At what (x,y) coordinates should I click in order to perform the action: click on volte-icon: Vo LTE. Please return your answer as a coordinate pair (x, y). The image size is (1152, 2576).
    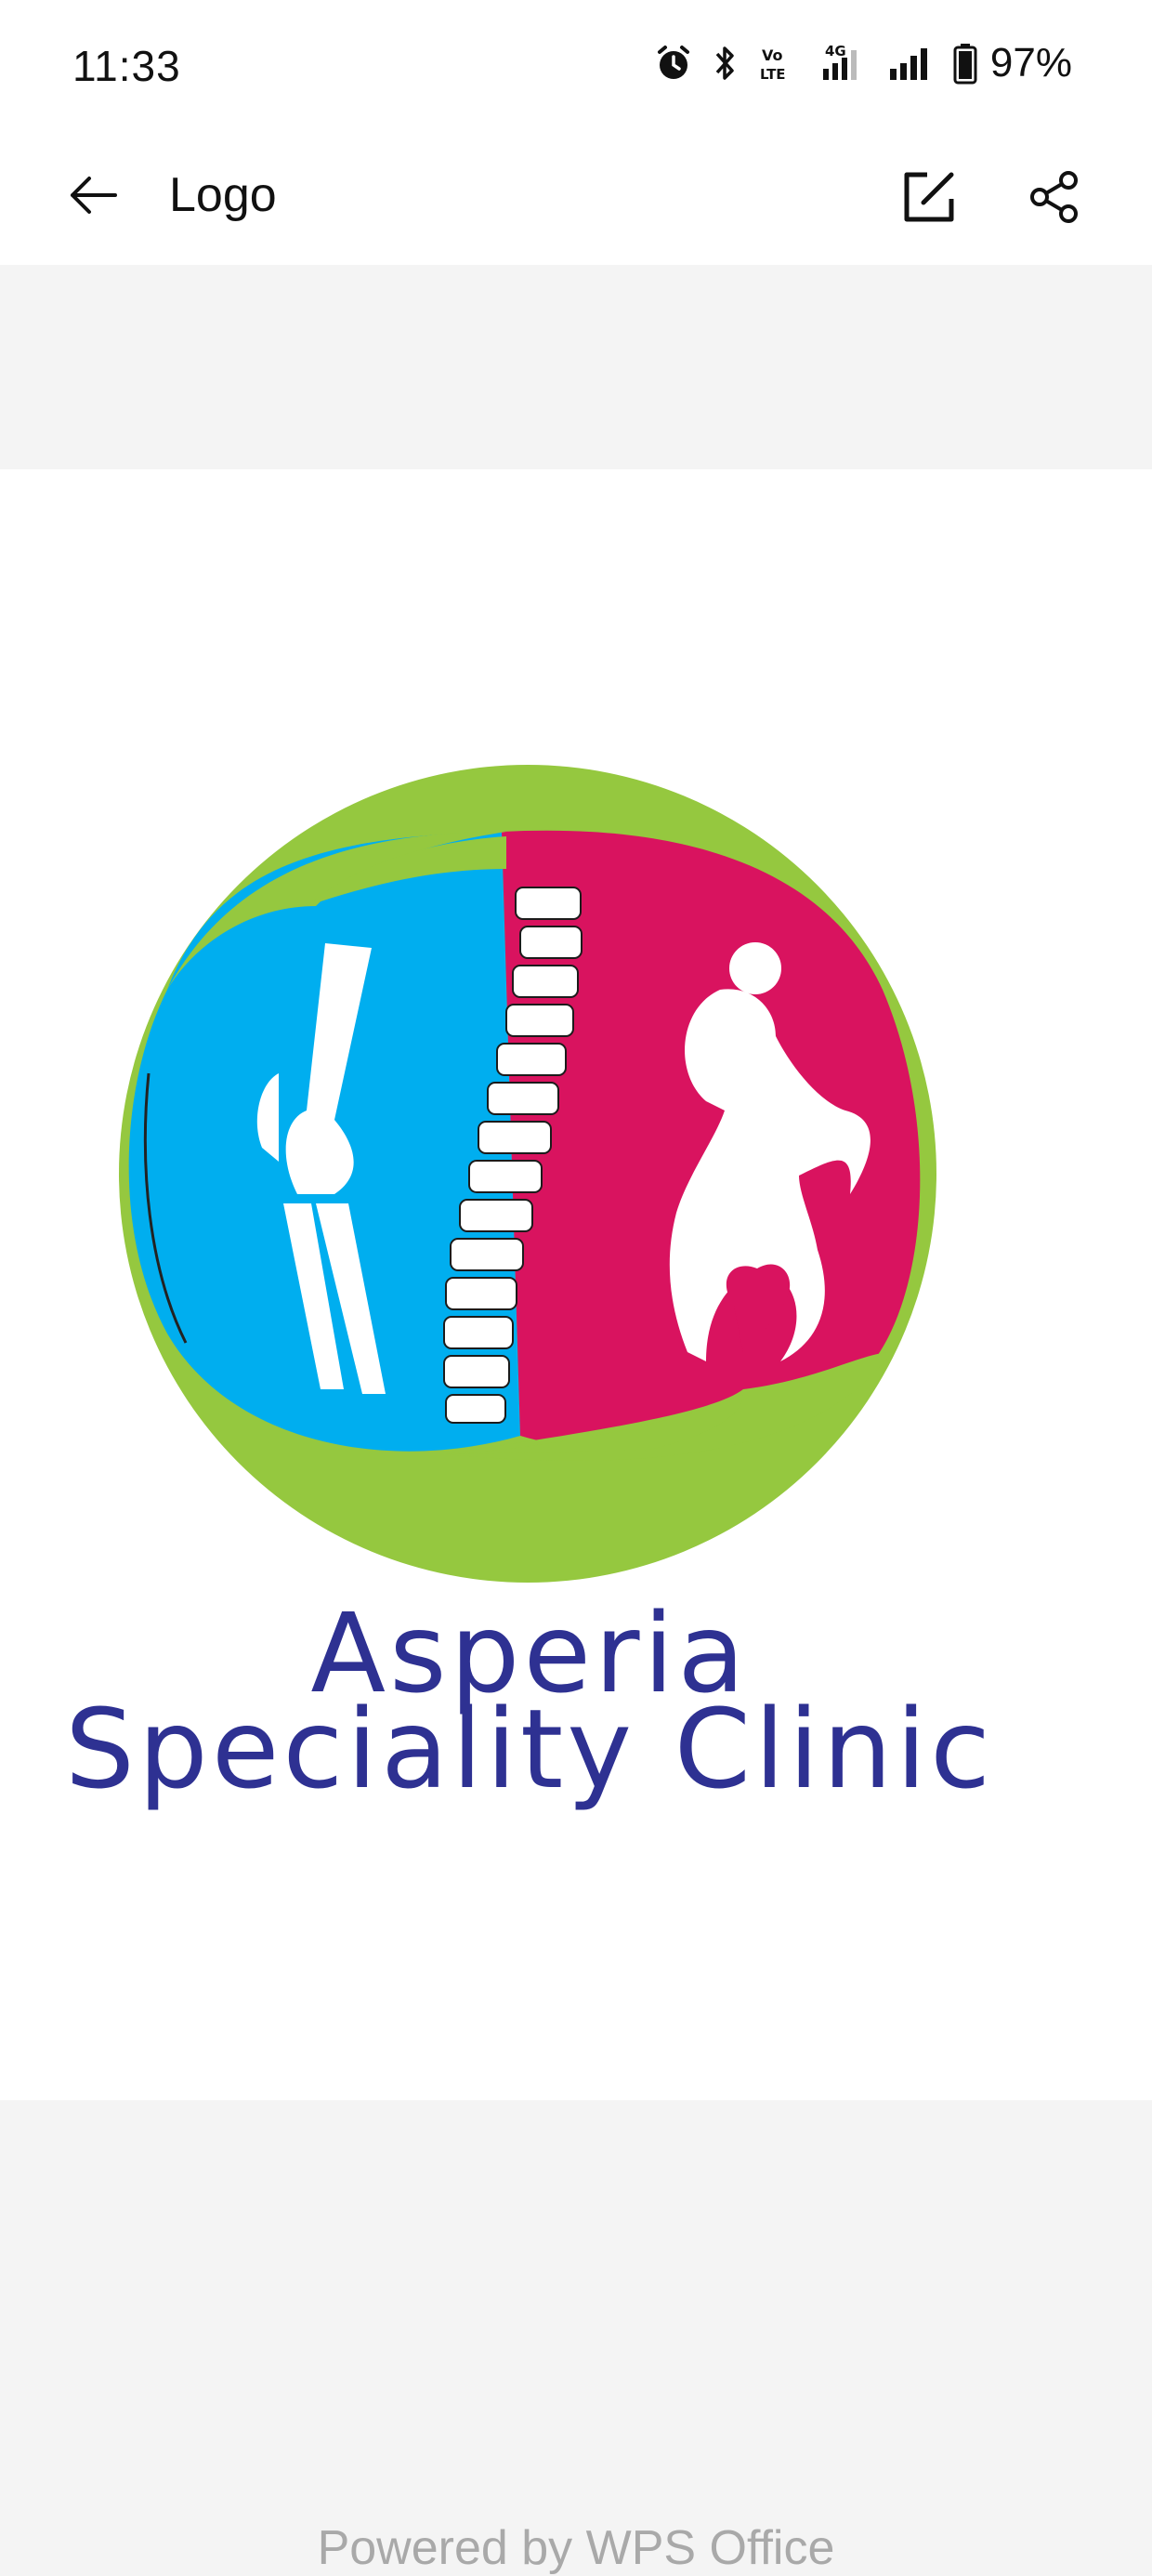
    Looking at the image, I should click on (777, 63).